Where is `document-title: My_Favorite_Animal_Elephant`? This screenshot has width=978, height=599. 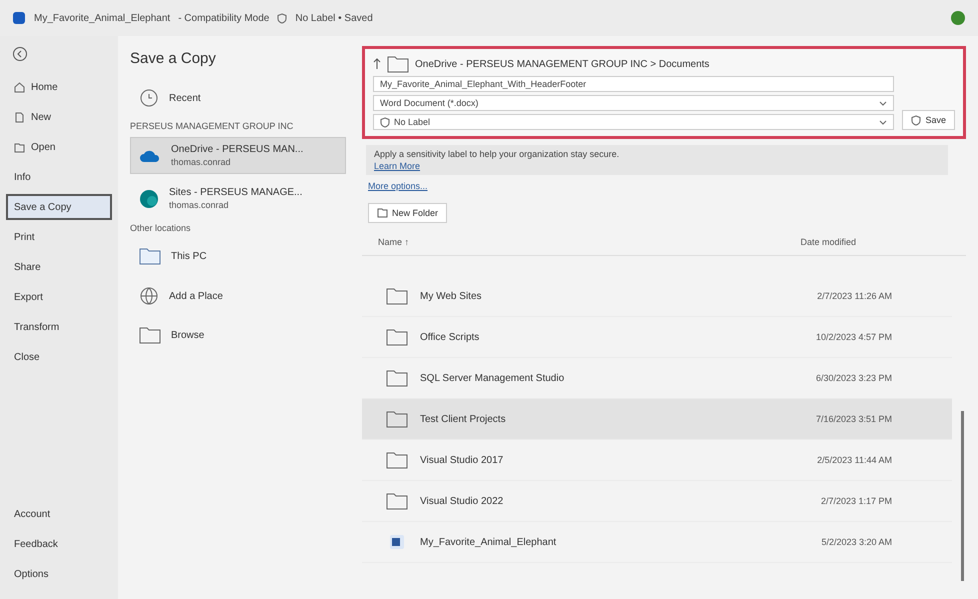
document-title: My_Favorite_Animal_Elephant is located at coordinates (102, 18).